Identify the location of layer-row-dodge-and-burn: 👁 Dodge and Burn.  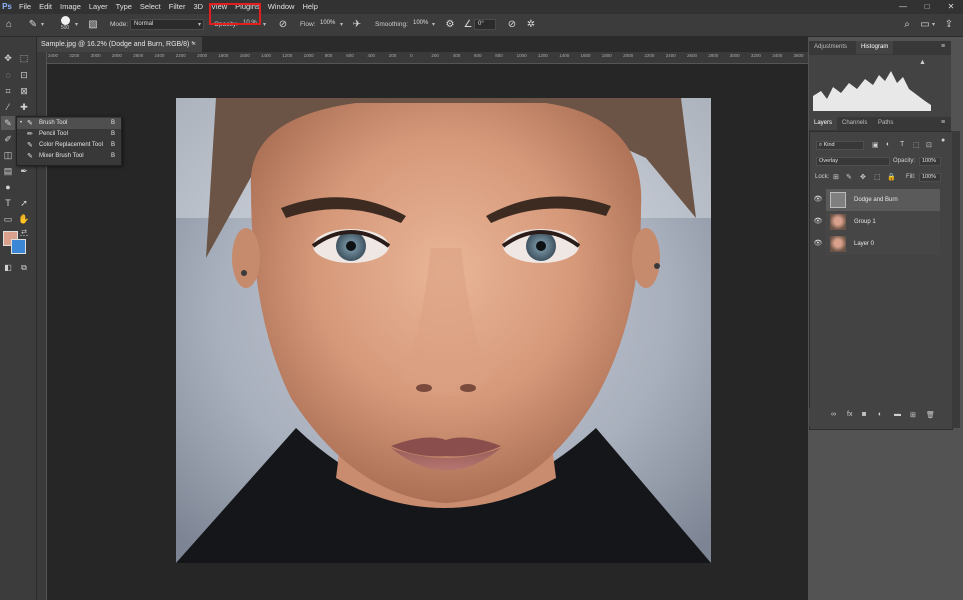
(877, 200).